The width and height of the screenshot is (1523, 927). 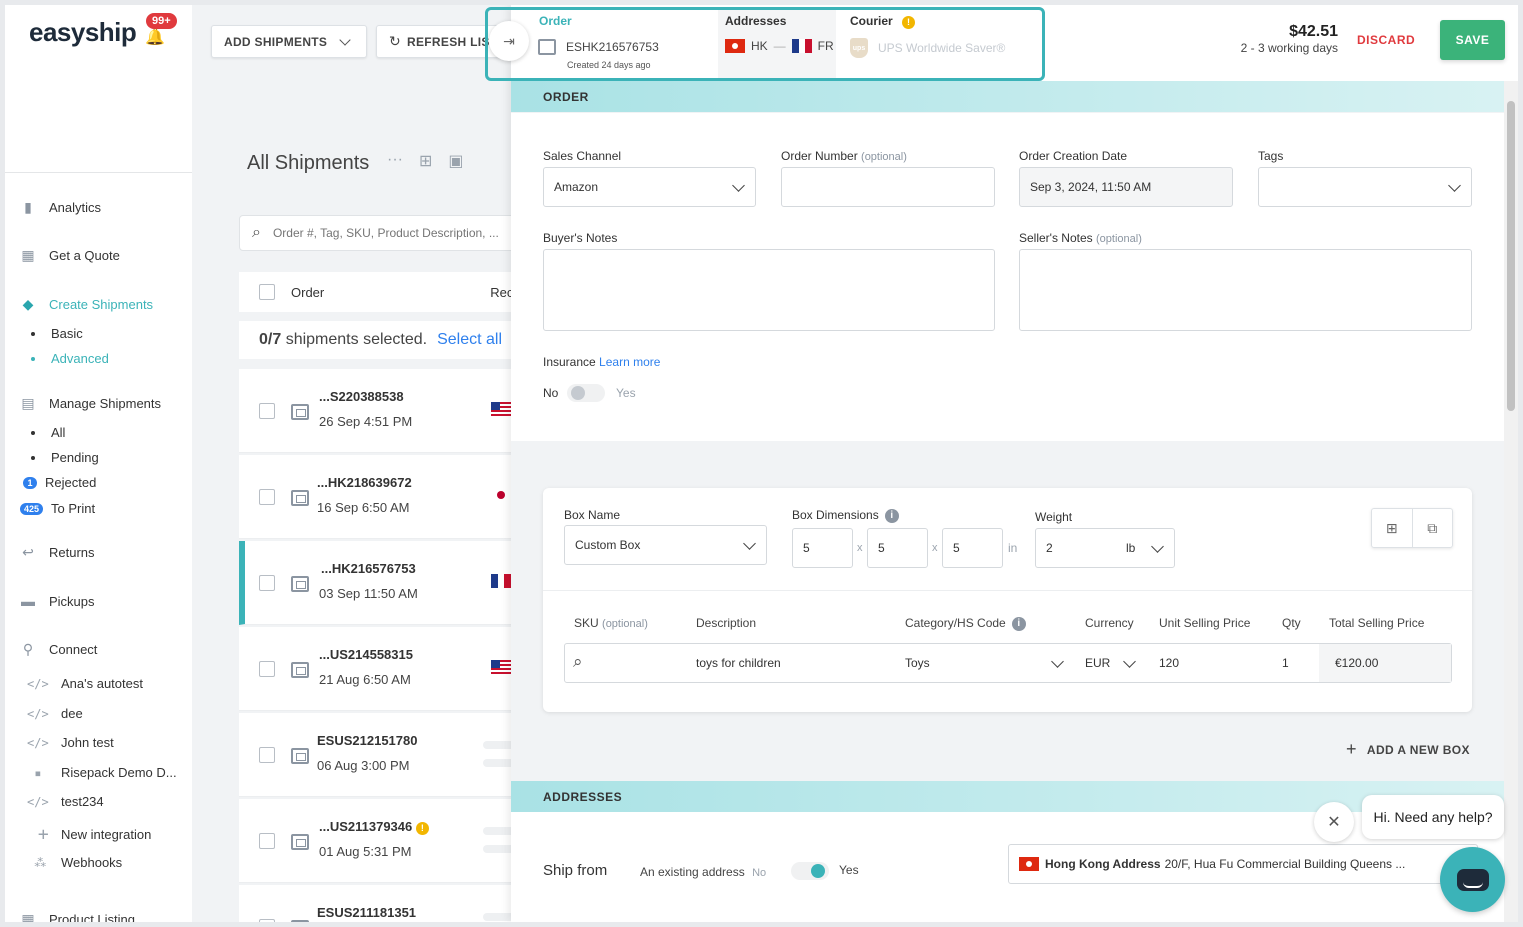 What do you see at coordinates (363, 765) in the screenshot?
I see `order-date: 06 Aug 3:00 PM` at bounding box center [363, 765].